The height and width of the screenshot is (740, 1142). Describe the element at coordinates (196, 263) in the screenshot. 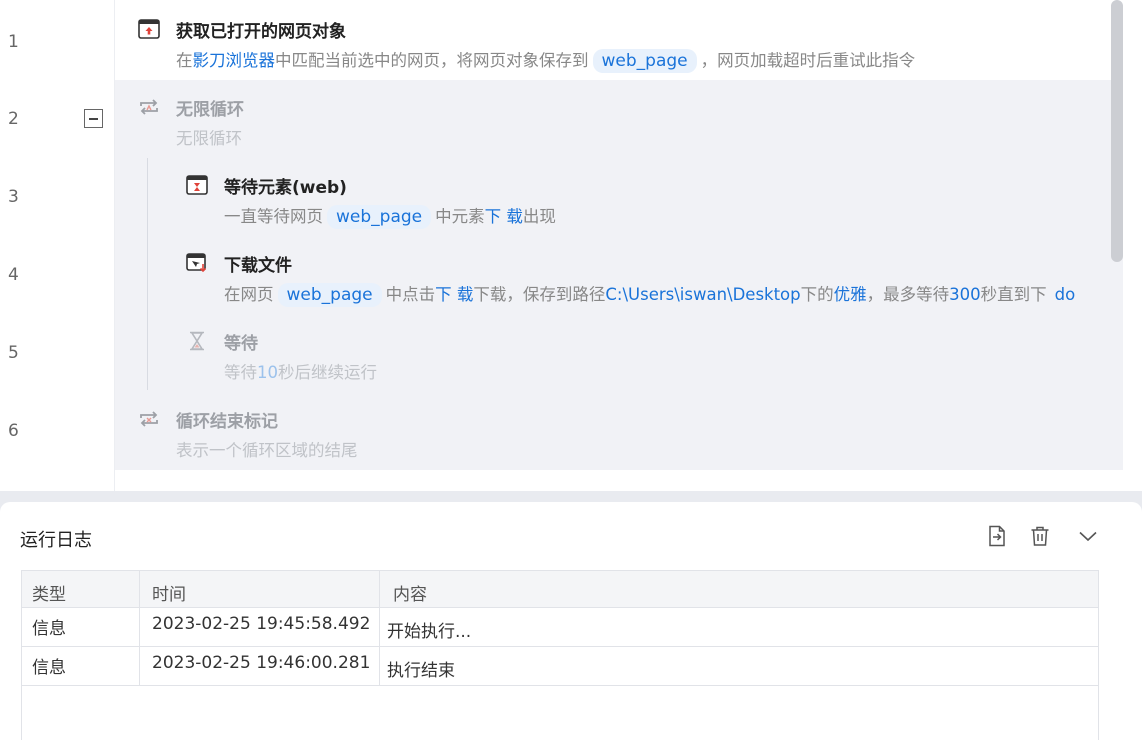

I see `download-file-icon` at that location.